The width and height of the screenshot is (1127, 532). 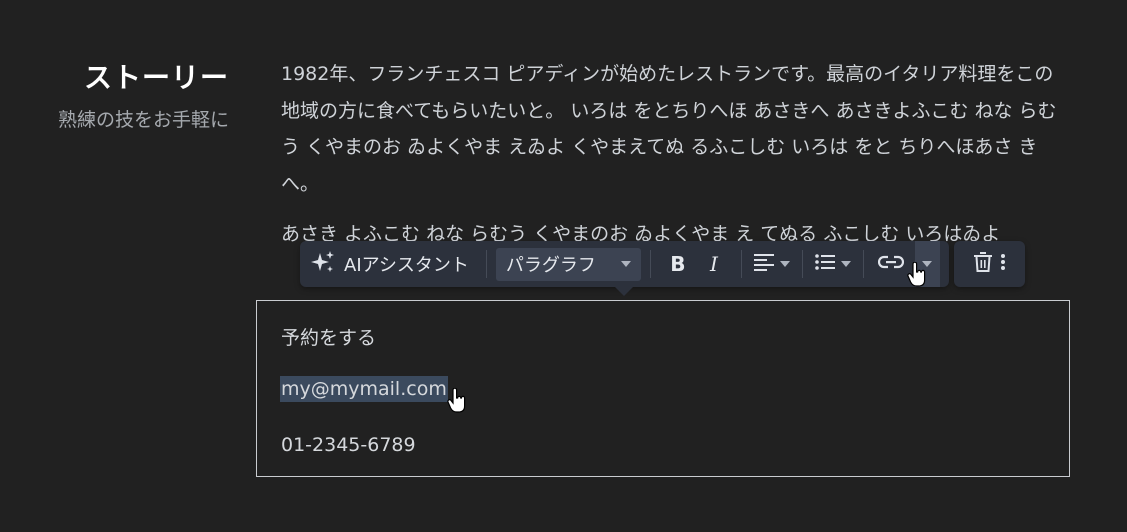 I want to click on contact-email-selected: my@mymail.com, so click(x=364, y=389).